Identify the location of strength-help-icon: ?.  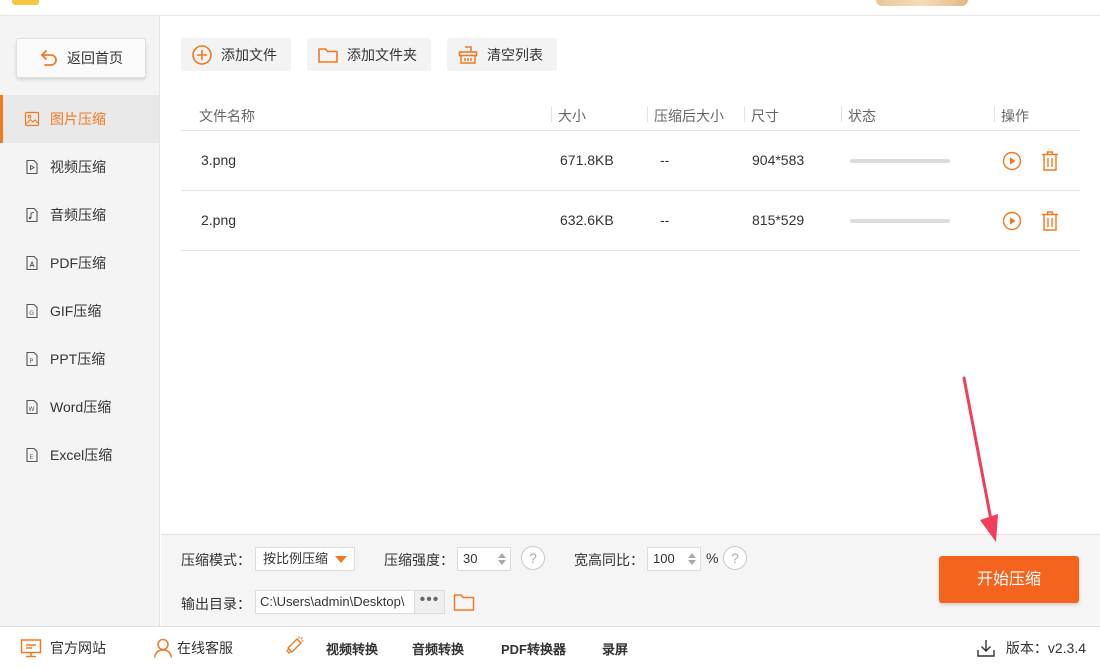
(533, 558).